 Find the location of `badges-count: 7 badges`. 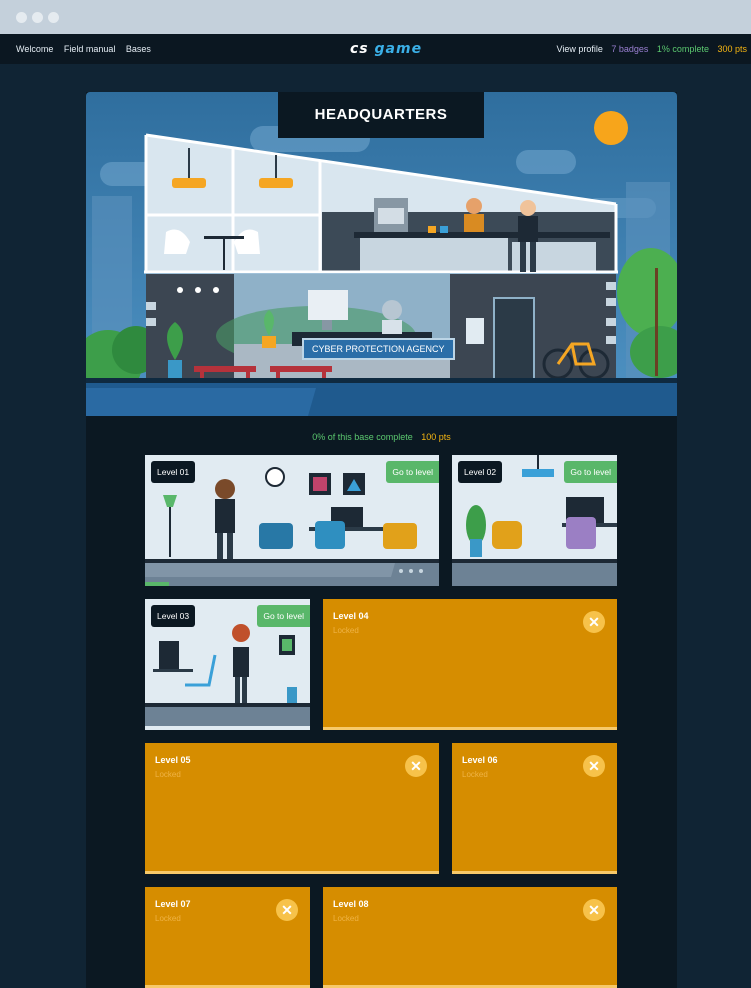

badges-count: 7 badges is located at coordinates (630, 49).